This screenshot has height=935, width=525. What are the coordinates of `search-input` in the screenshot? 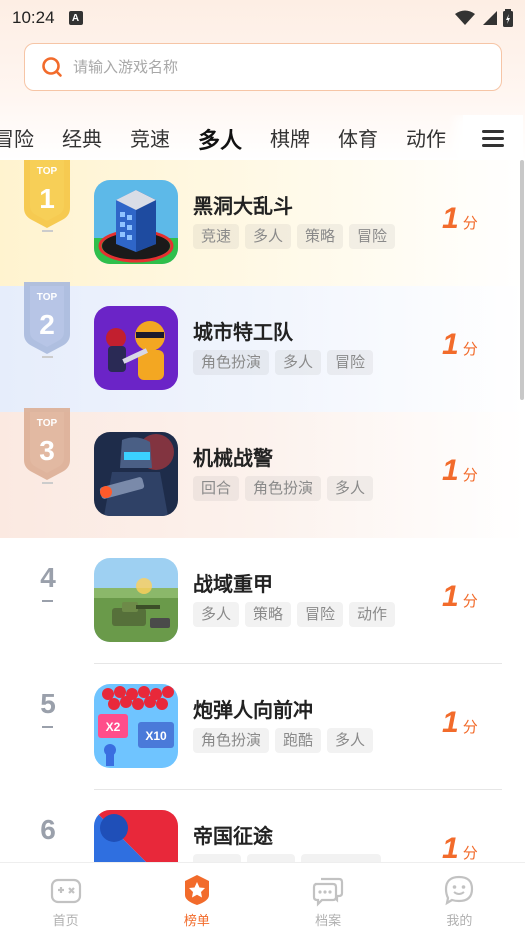 It's located at (287, 67).